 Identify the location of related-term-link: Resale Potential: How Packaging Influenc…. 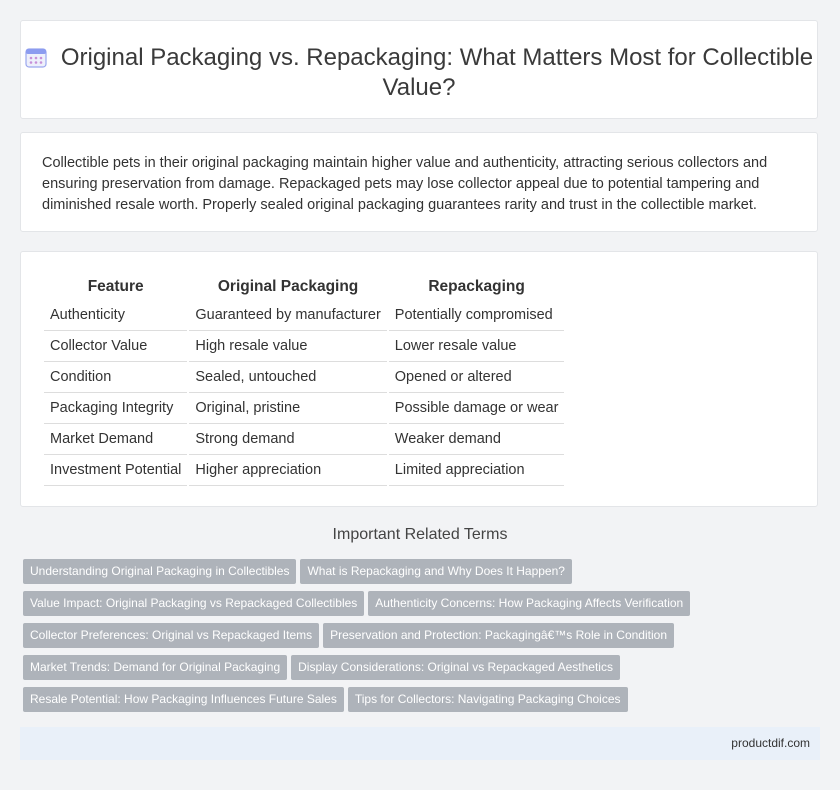
(183, 699).